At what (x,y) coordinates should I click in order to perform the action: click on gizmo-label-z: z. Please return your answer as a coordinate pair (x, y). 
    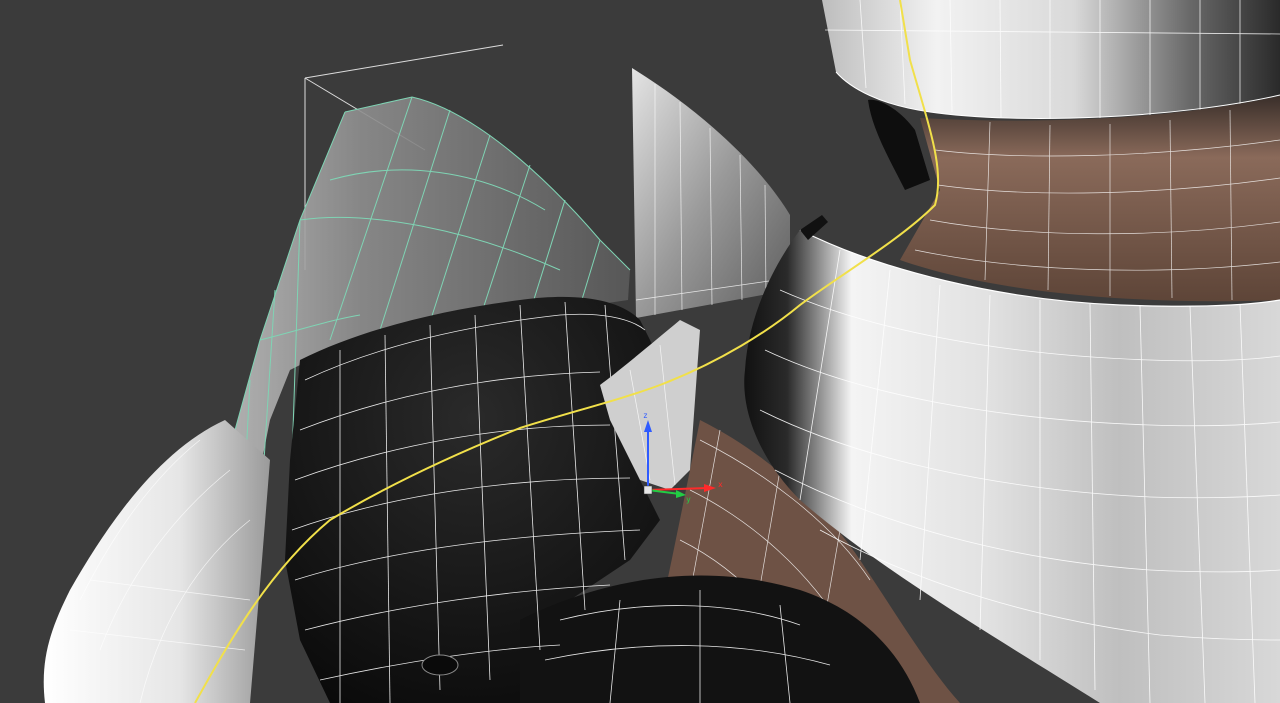
    Looking at the image, I should click on (645, 415).